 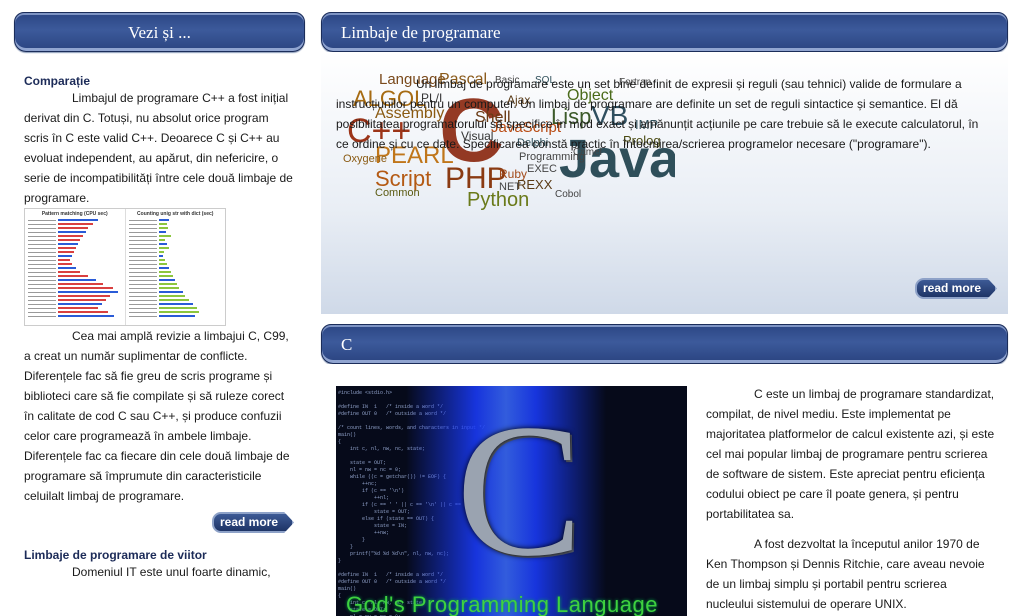 What do you see at coordinates (664, 344) in the screenshot?
I see `article-2-title: C` at bounding box center [664, 344].